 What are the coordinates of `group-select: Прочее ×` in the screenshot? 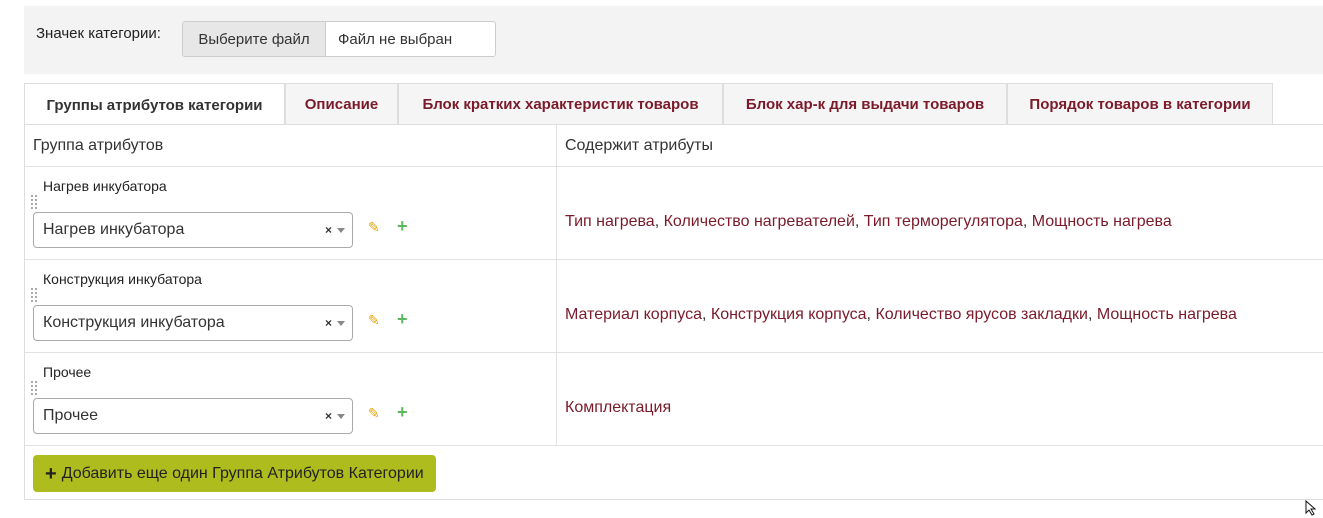 It's located at (193, 416).